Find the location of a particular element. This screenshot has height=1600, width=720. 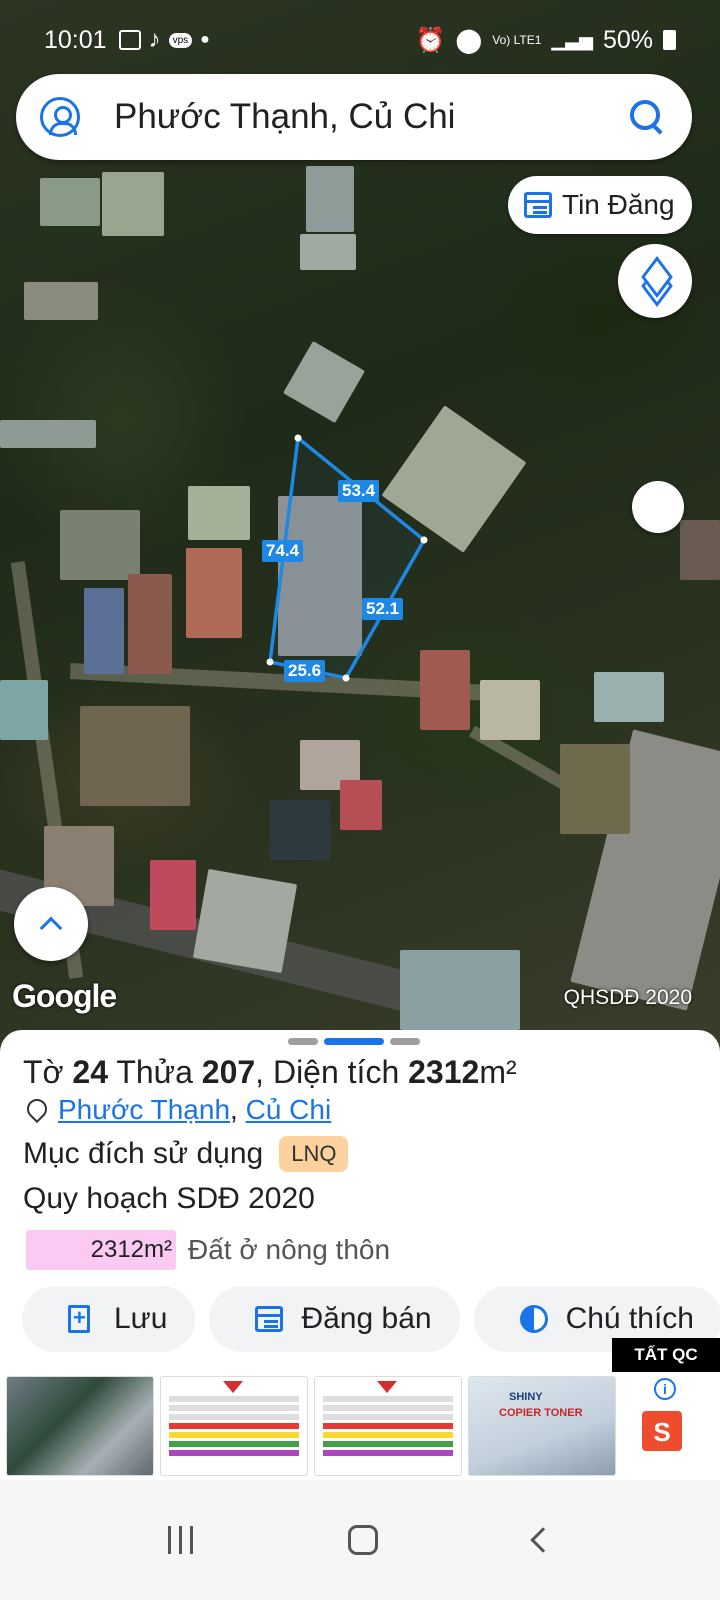

ad-banner: SHINY COPIER TONER i S is located at coordinates (360, 1426).